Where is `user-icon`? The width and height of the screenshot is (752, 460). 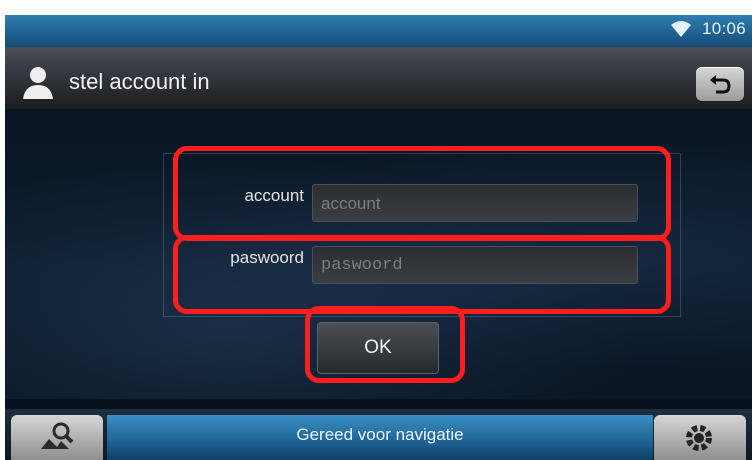
user-icon is located at coordinates (38, 83).